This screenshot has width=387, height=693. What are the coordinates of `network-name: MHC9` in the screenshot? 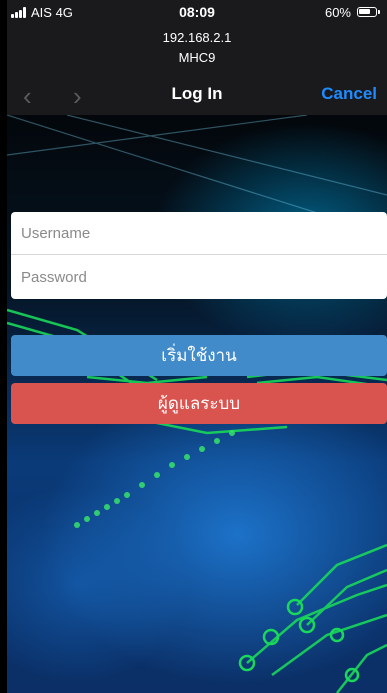 It's located at (197, 57).